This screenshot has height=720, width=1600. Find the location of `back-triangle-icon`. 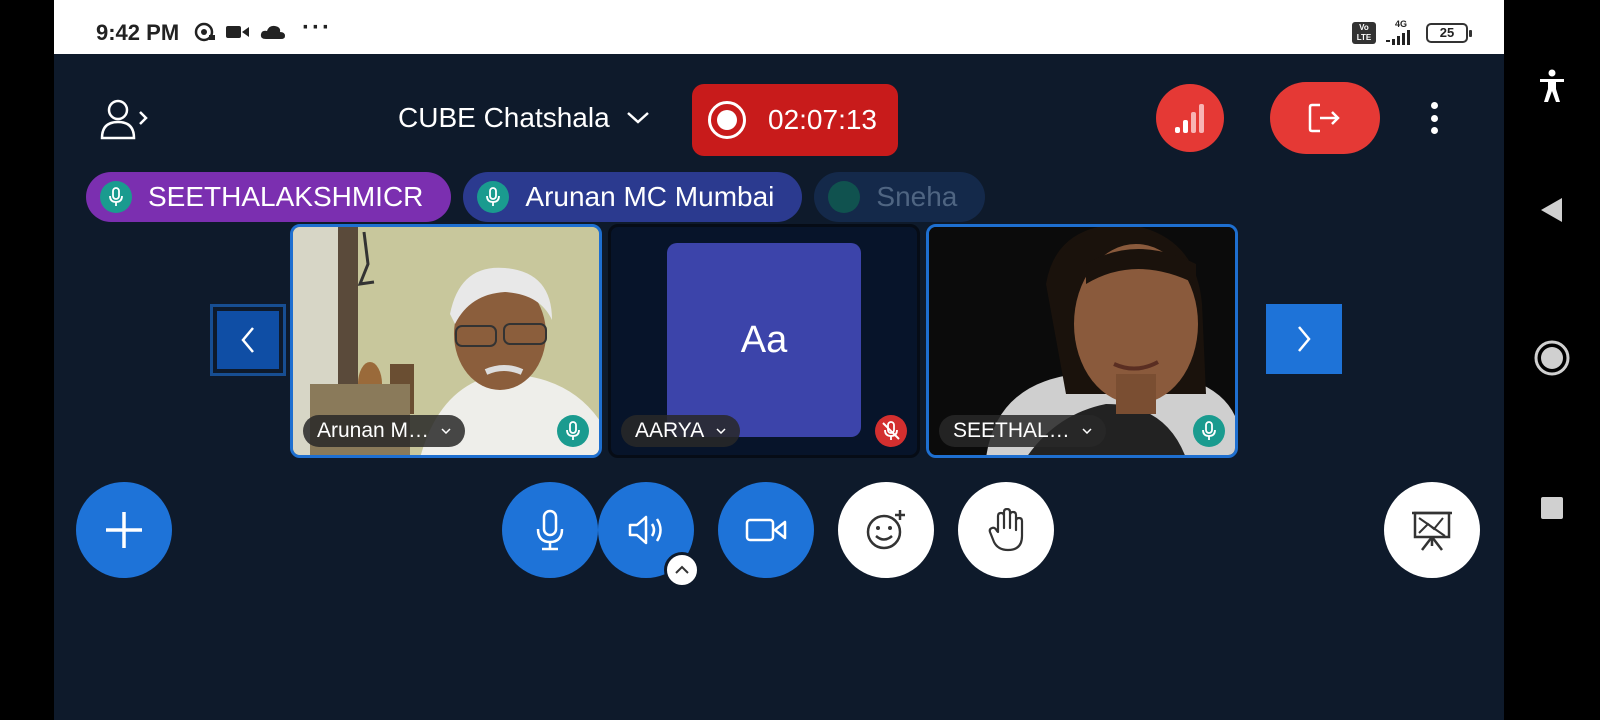

back-triangle-icon is located at coordinates (1551, 210).